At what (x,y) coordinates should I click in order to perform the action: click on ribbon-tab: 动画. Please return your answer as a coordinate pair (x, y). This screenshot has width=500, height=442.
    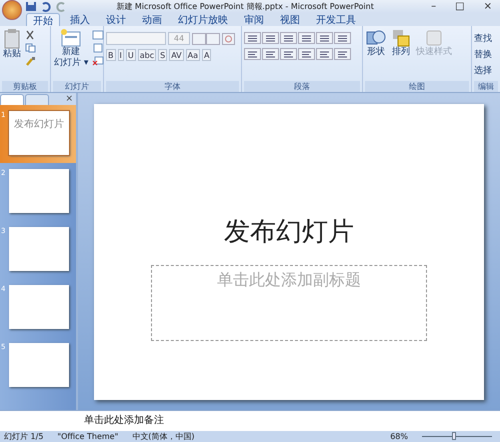
    Looking at the image, I should click on (152, 19).